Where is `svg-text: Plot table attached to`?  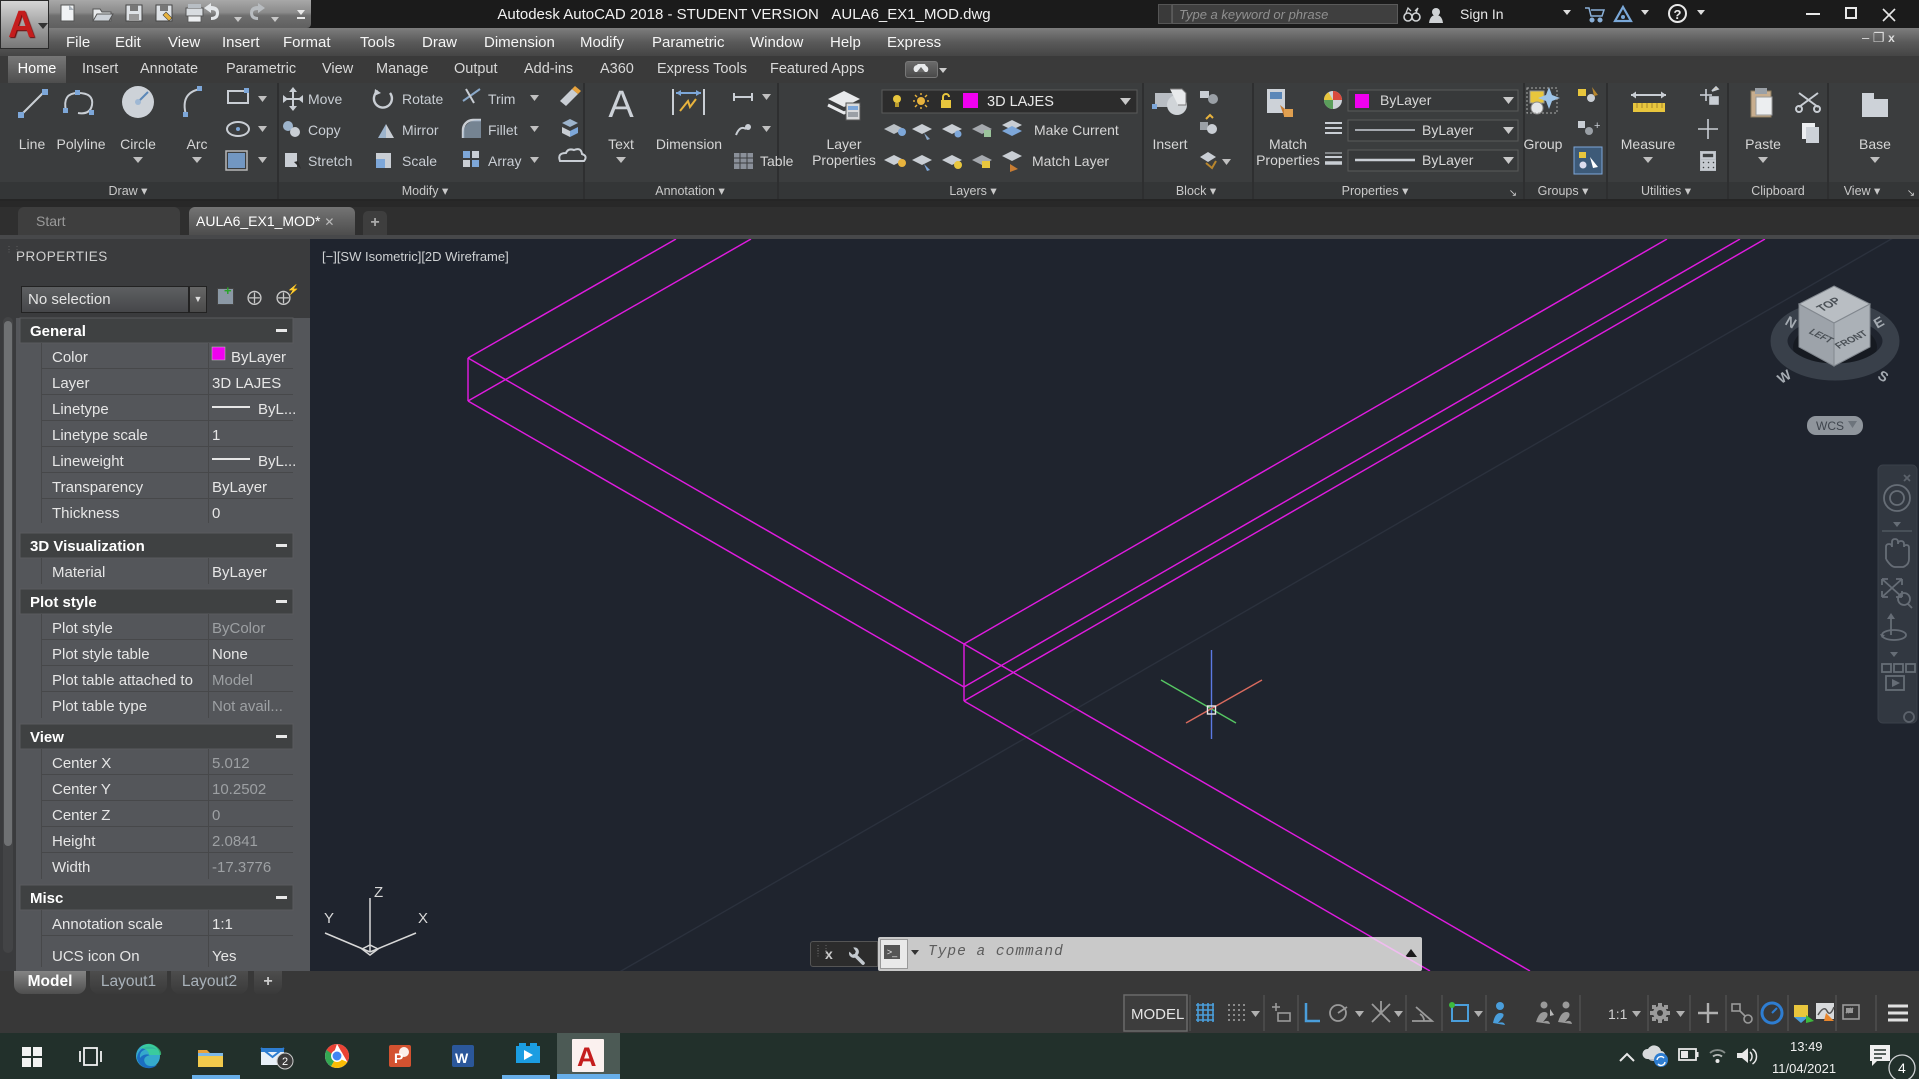
svg-text: Plot table attached to is located at coordinates (122, 680).